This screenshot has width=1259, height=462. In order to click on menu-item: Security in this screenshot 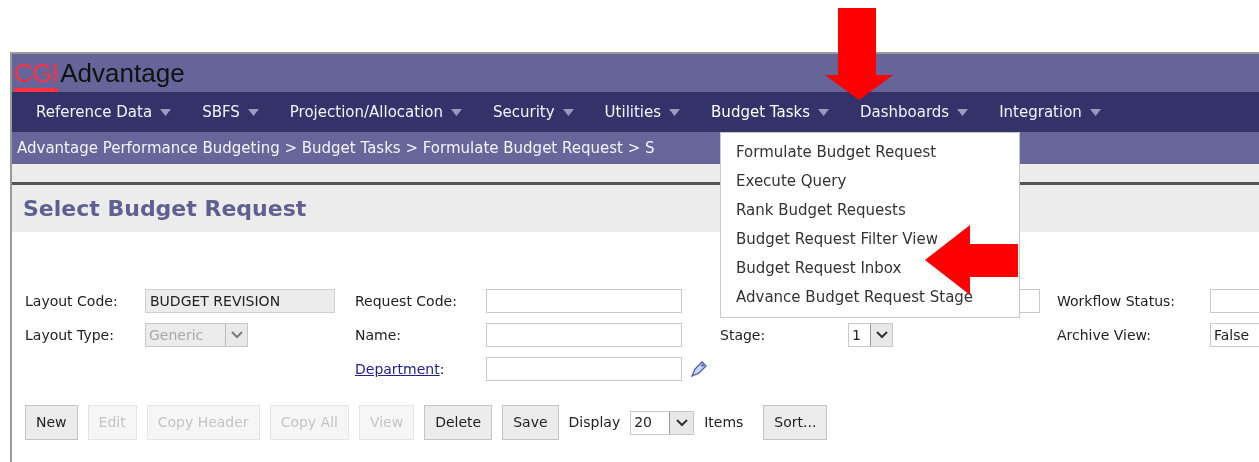, I will do `click(533, 112)`.